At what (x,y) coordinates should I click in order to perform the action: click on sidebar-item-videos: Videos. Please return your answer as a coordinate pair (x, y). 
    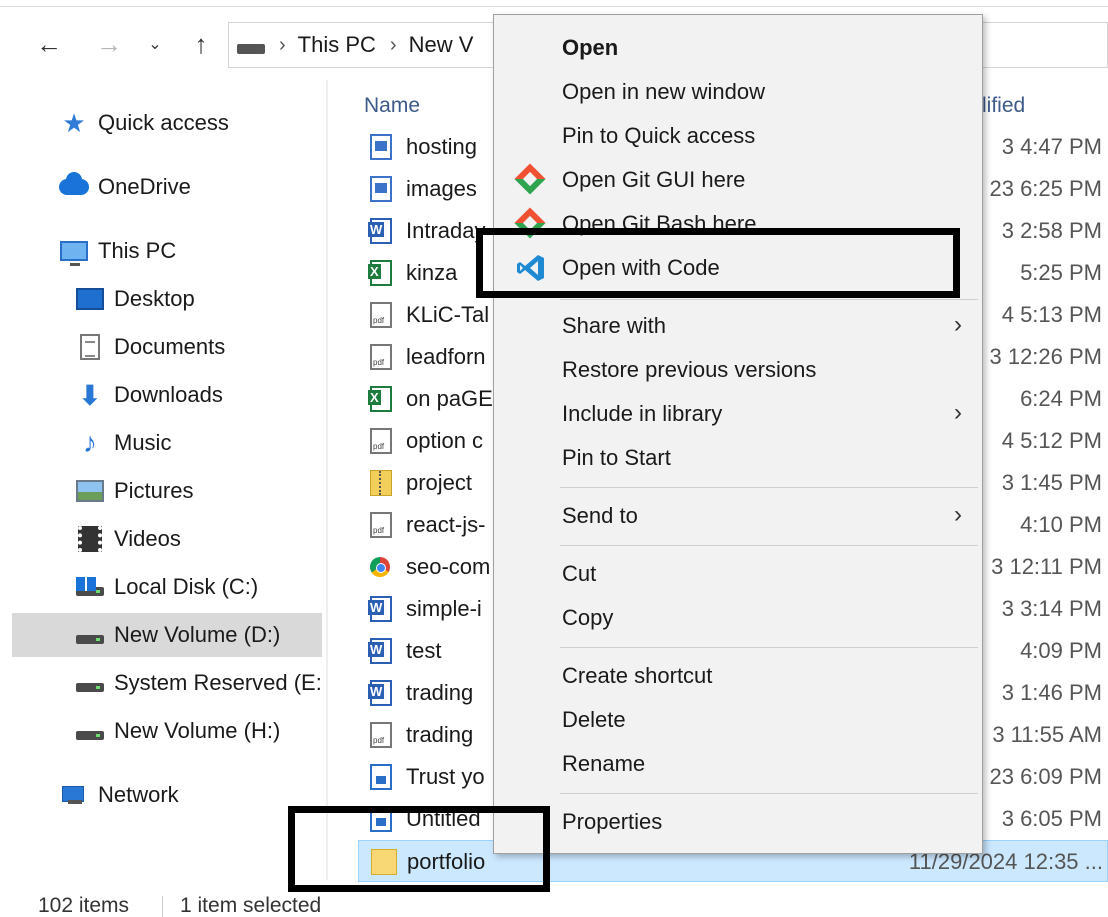
    Looking at the image, I should click on (200, 539).